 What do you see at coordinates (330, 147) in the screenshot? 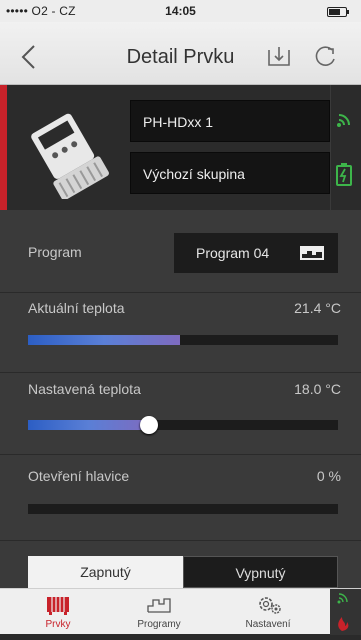
I see `side-divider` at bounding box center [330, 147].